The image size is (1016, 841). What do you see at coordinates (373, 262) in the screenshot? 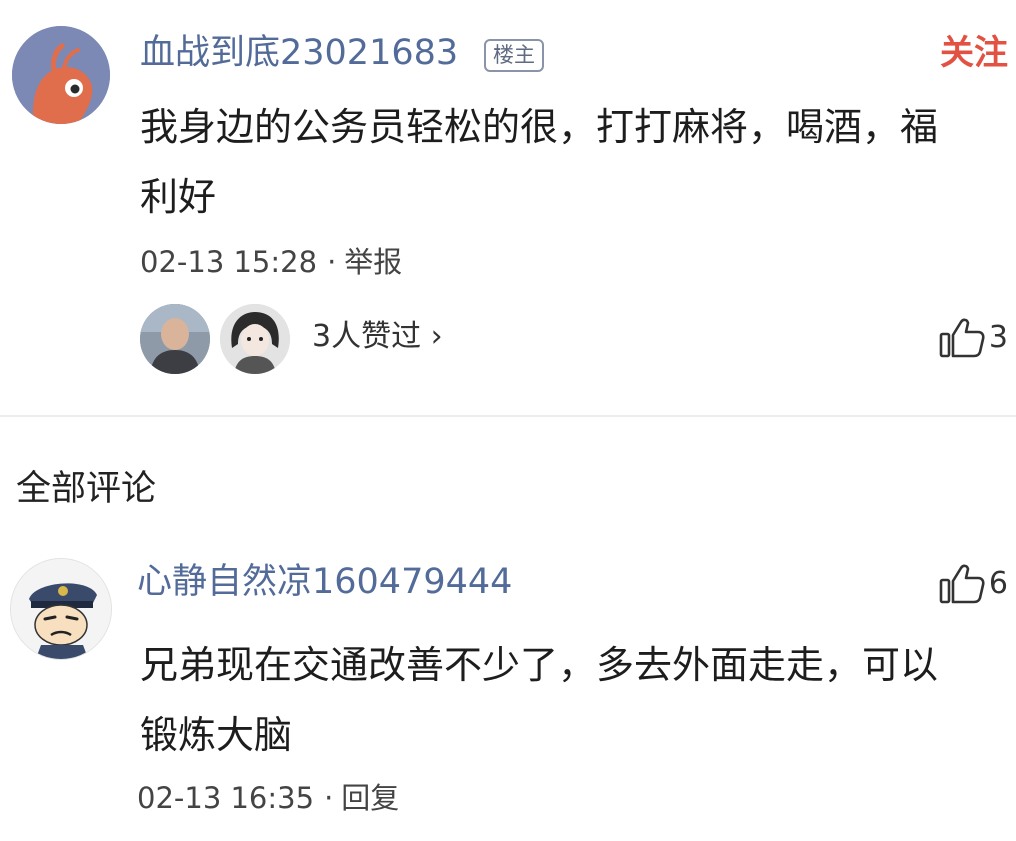
I see `report-link: 举报` at bounding box center [373, 262].